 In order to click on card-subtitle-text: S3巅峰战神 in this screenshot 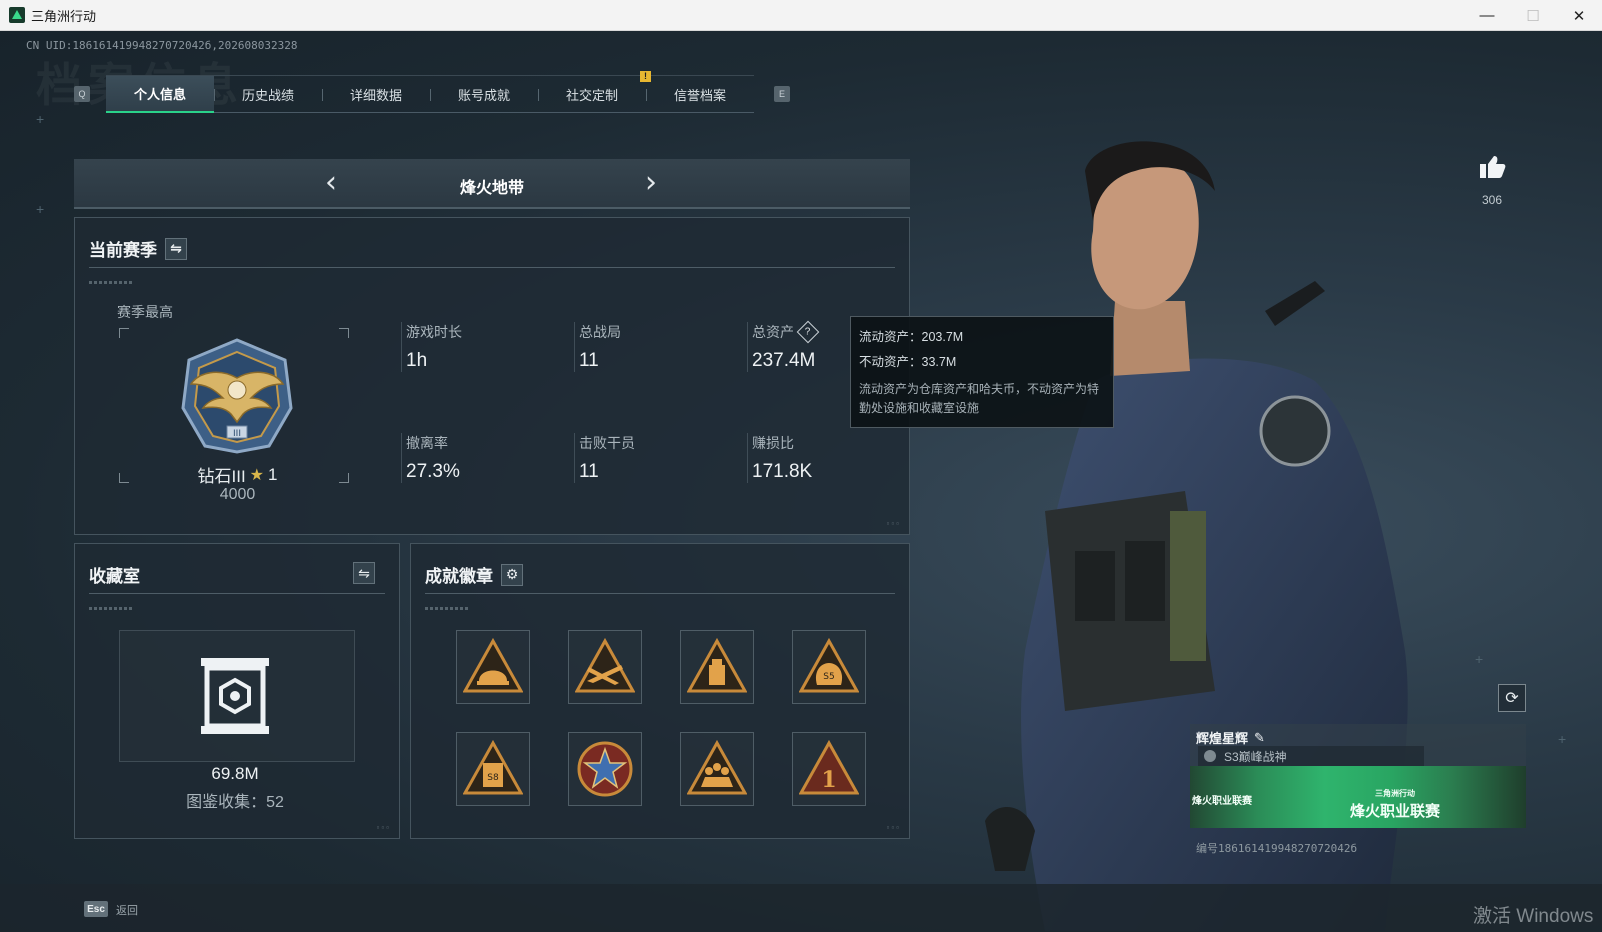, I will do `click(1255, 756)`.